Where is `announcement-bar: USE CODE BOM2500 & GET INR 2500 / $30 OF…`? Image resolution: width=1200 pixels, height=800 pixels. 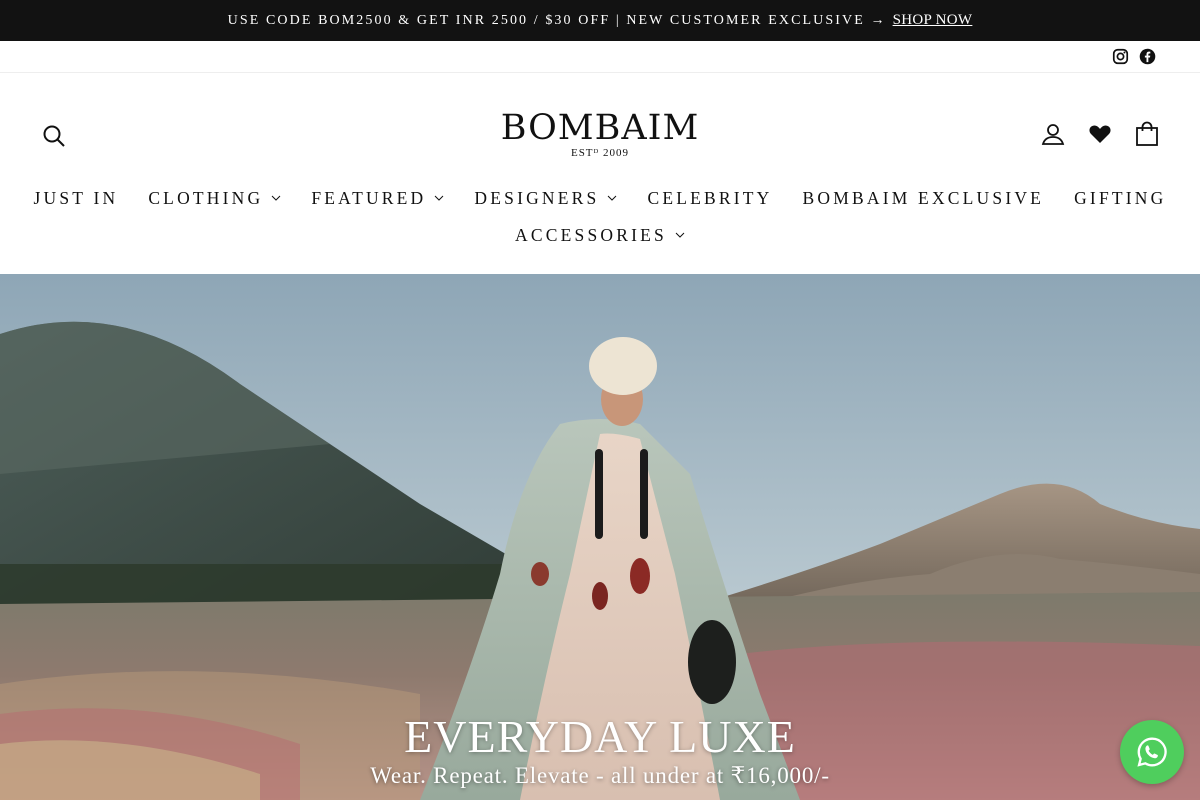 announcement-bar: USE CODE BOM2500 & GET INR 2500 / $30 OF… is located at coordinates (600, 20).